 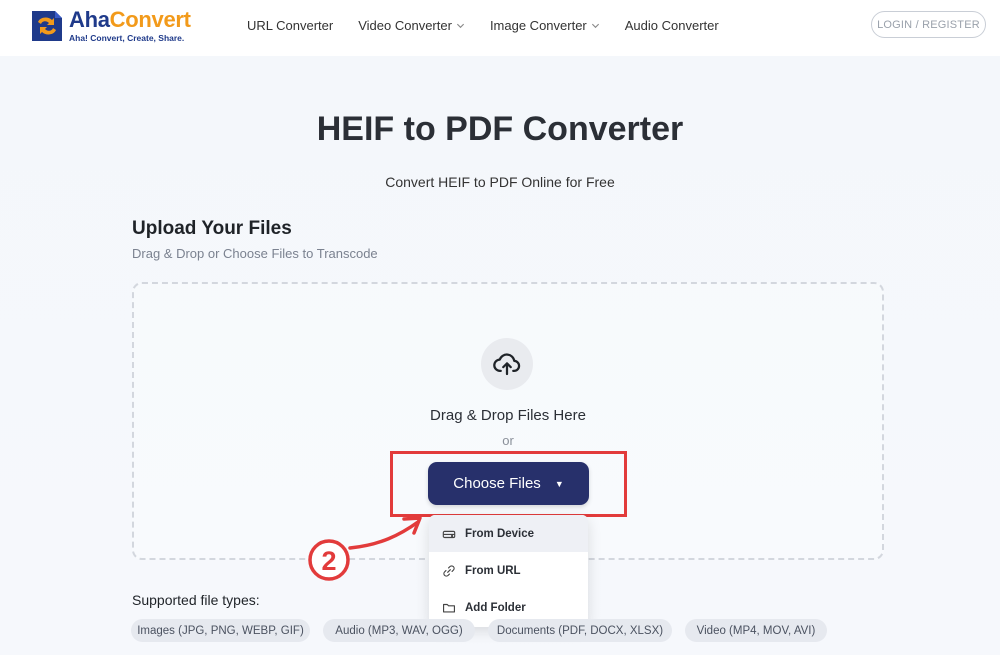 I want to click on drop-files-text: Drag & Drop Files Here, so click(x=508, y=415).